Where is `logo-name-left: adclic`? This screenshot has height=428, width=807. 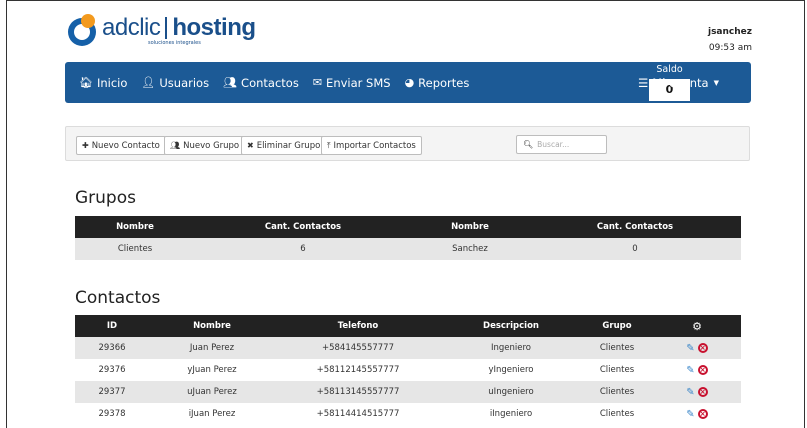
logo-name-left: adclic is located at coordinates (131, 27).